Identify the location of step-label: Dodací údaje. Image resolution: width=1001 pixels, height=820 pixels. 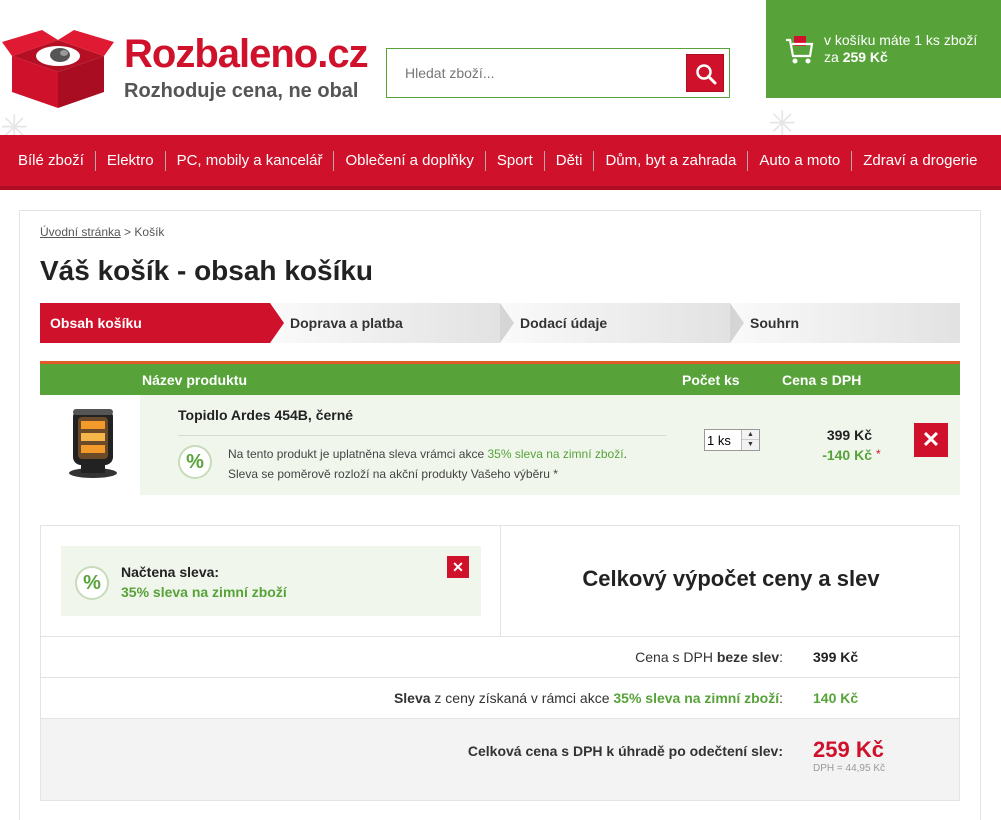
(564, 323).